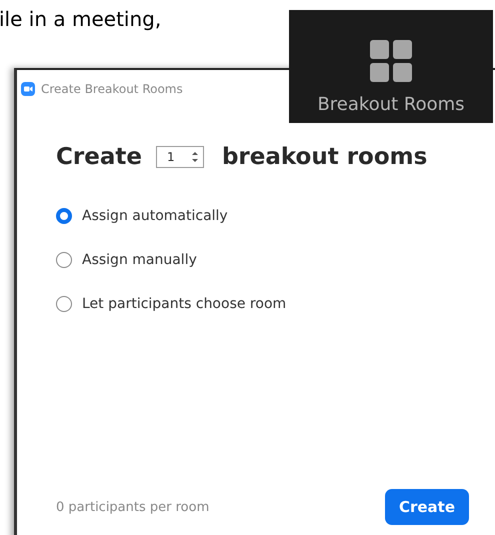  I want to click on breakout-rooms-button: Breakout Rooms, so click(391, 66).